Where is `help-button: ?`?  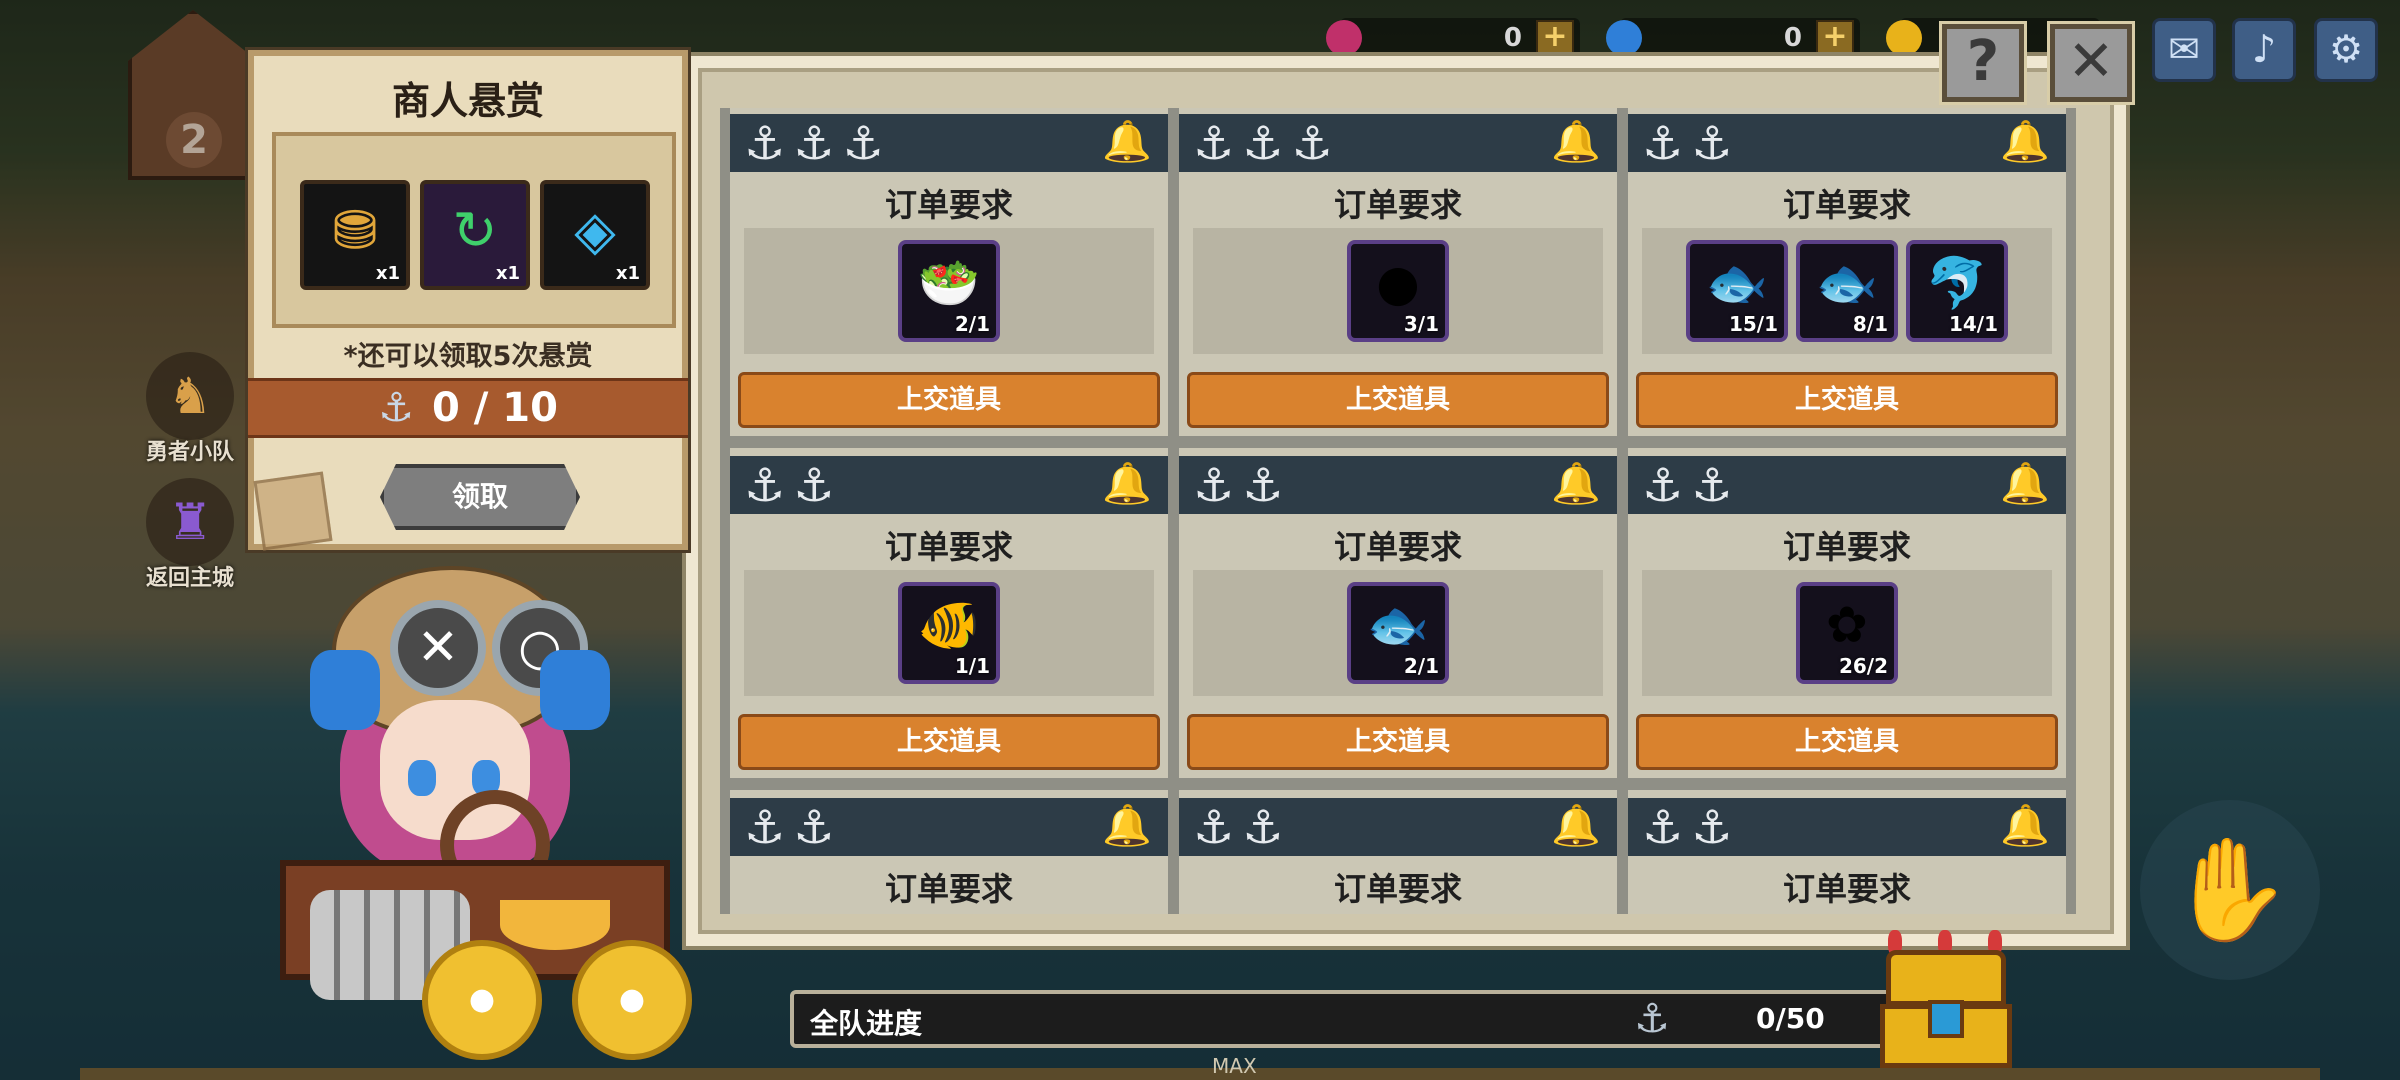 help-button: ? is located at coordinates (1983, 63).